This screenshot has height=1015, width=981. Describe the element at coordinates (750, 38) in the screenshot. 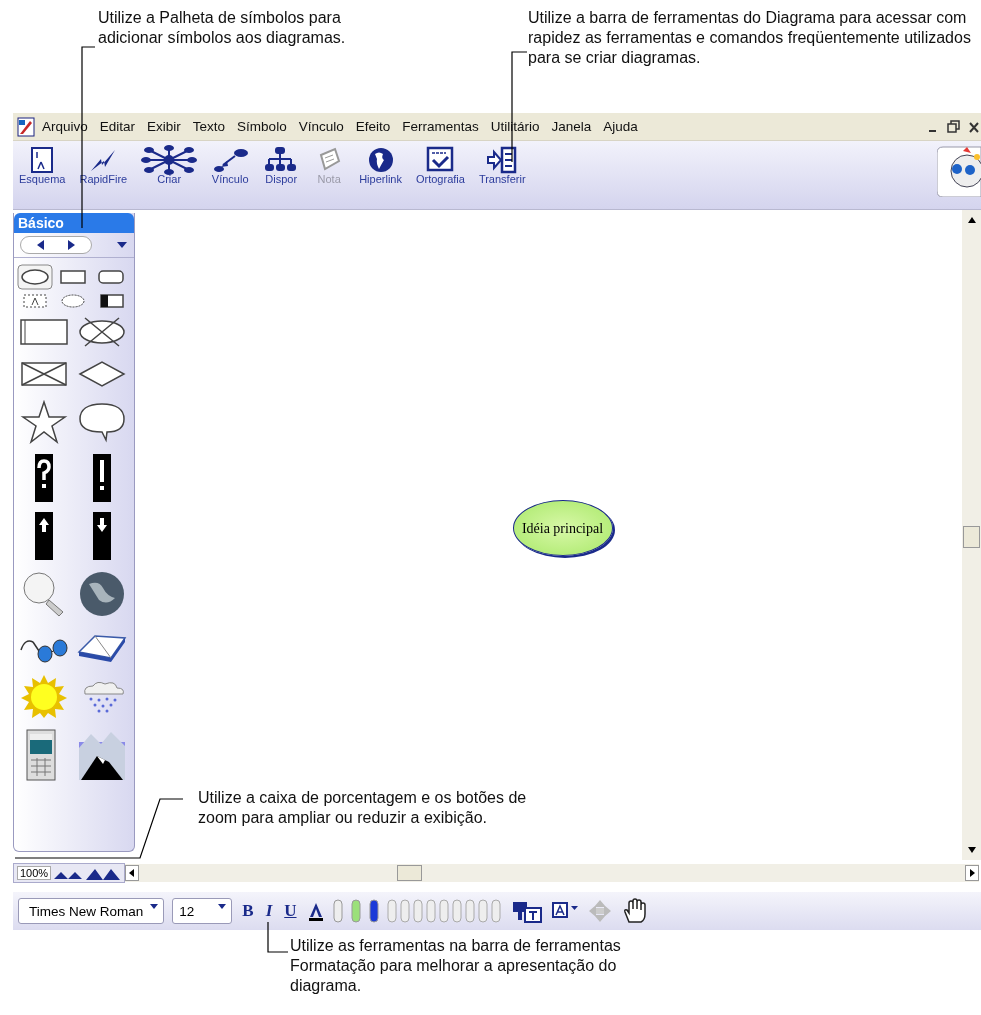

I see `callout-text: Utilize a barra de ferramentas do Diagrama para acessar com rapidez as ferramentas e comandos freqüentemente utilizados para se criar diagramas.` at that location.